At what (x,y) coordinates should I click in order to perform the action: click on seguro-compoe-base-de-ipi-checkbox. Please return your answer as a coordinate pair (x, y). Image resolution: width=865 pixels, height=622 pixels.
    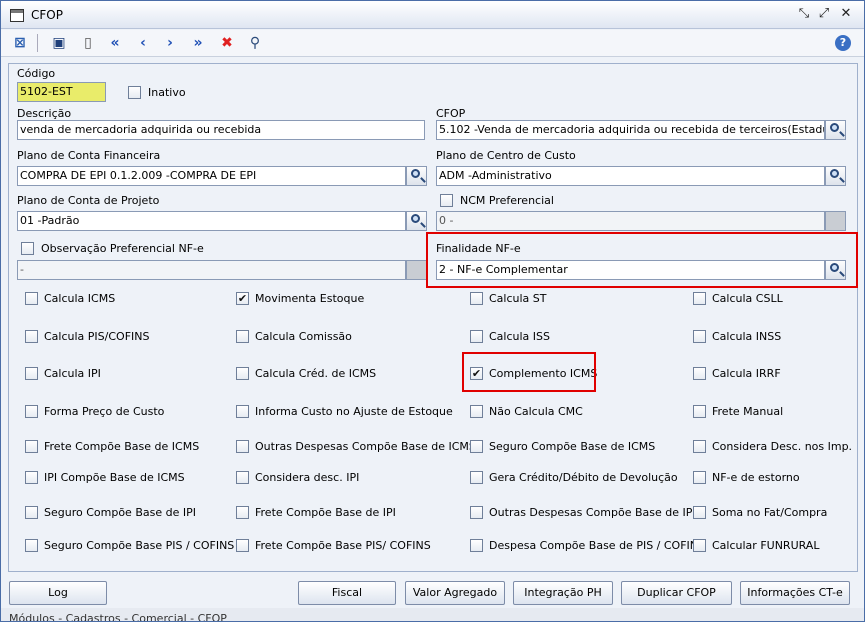
    Looking at the image, I should click on (31, 512).